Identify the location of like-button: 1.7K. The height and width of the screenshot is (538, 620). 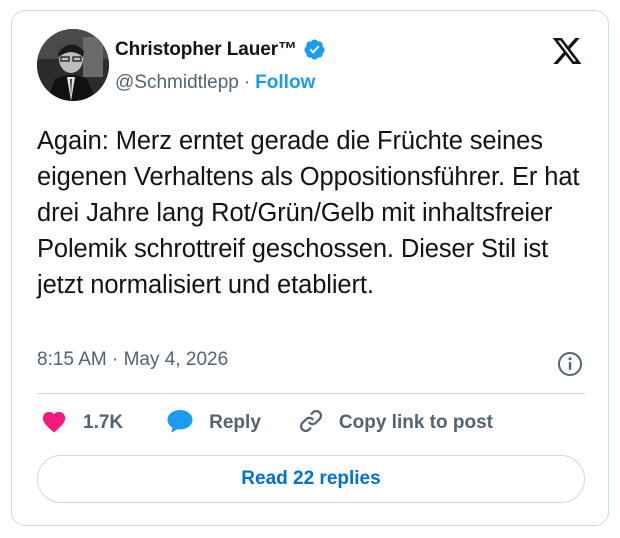
(82, 423).